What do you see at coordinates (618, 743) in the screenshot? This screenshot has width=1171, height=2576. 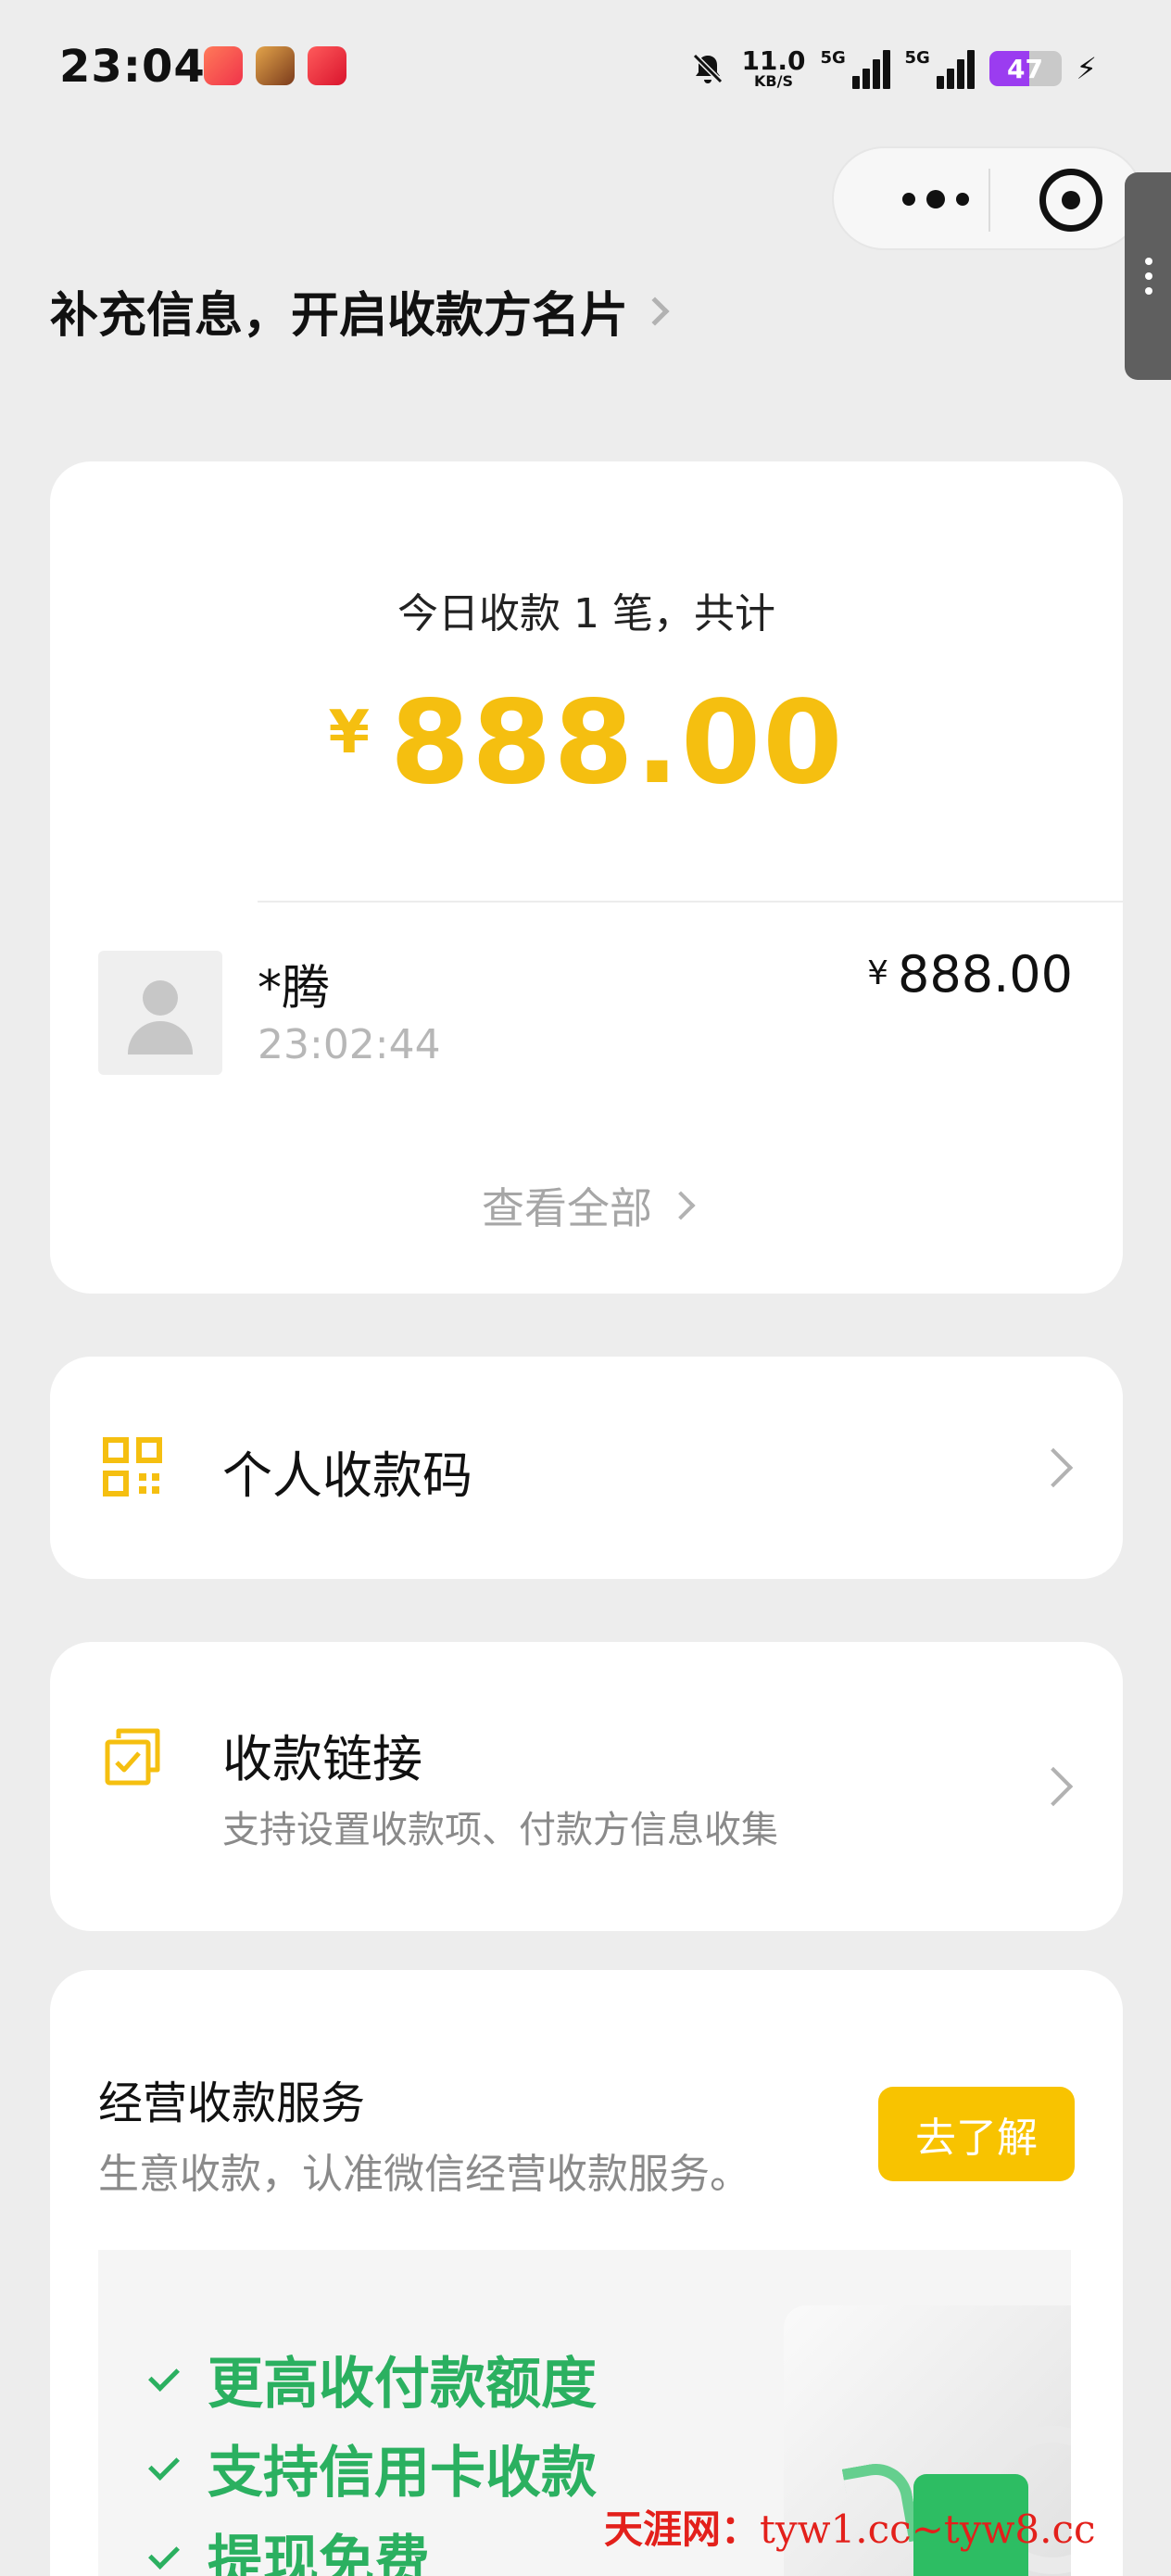 I see `summary-amount-value: 888.00` at bounding box center [618, 743].